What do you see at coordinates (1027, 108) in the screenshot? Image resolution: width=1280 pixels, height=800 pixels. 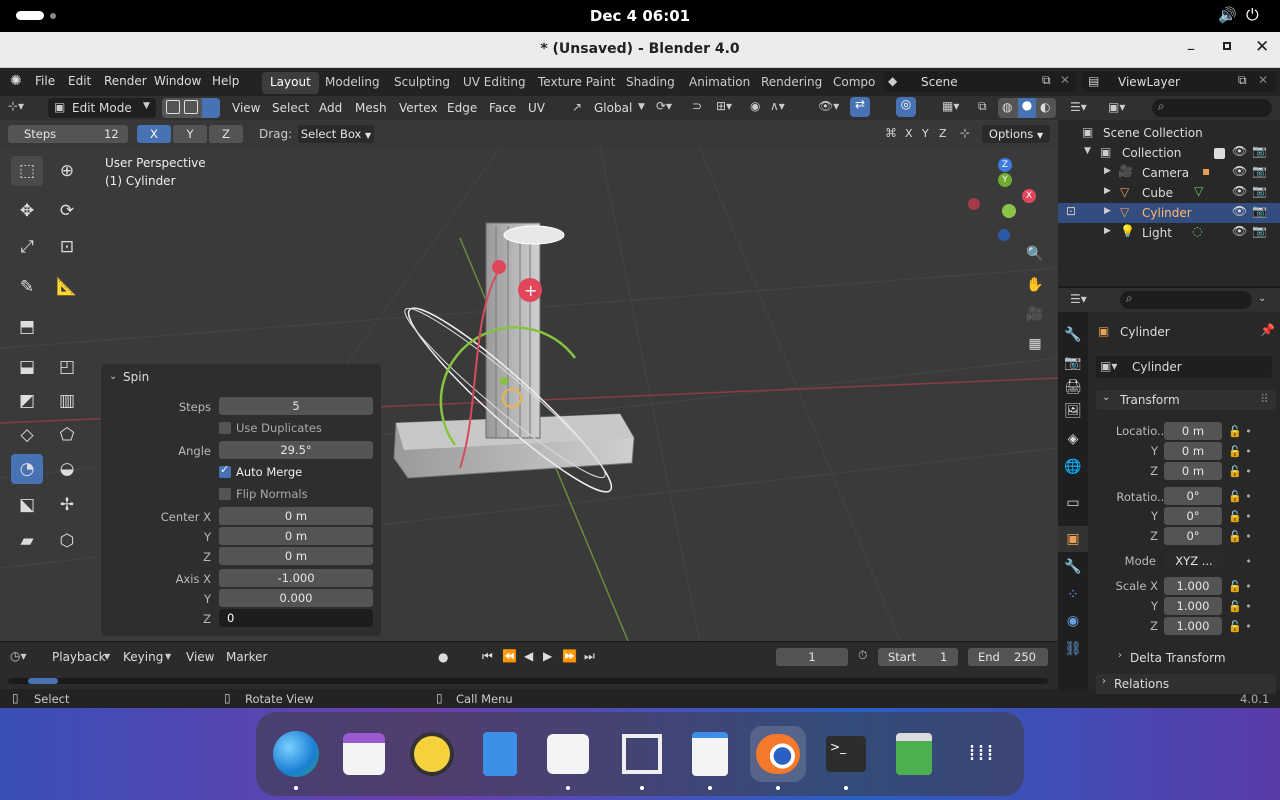 I see `solid-shading-icon: ●` at bounding box center [1027, 108].